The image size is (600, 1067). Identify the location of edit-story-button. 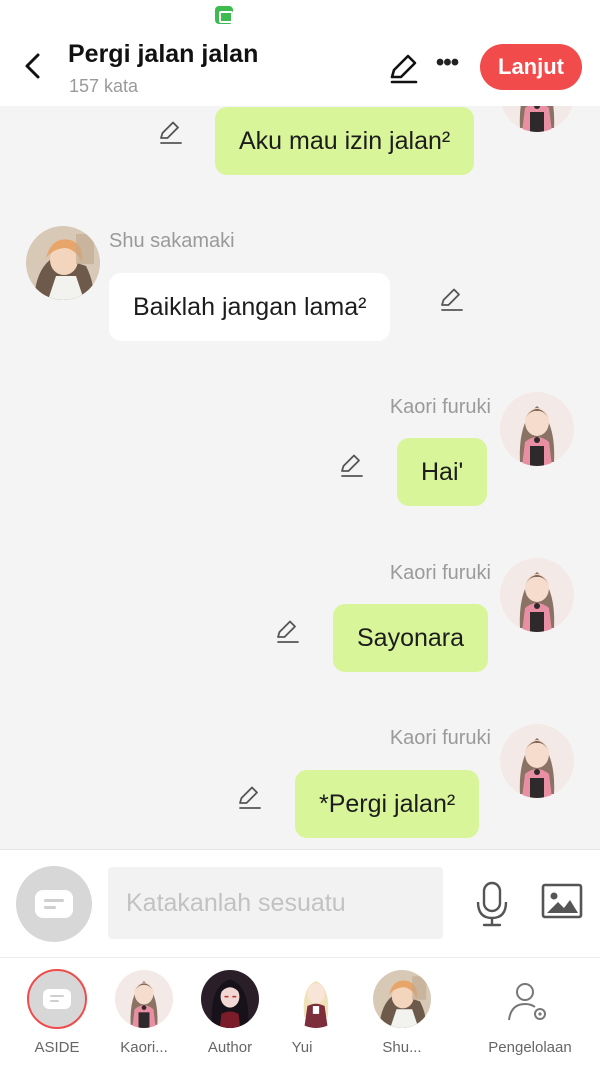
(403, 68).